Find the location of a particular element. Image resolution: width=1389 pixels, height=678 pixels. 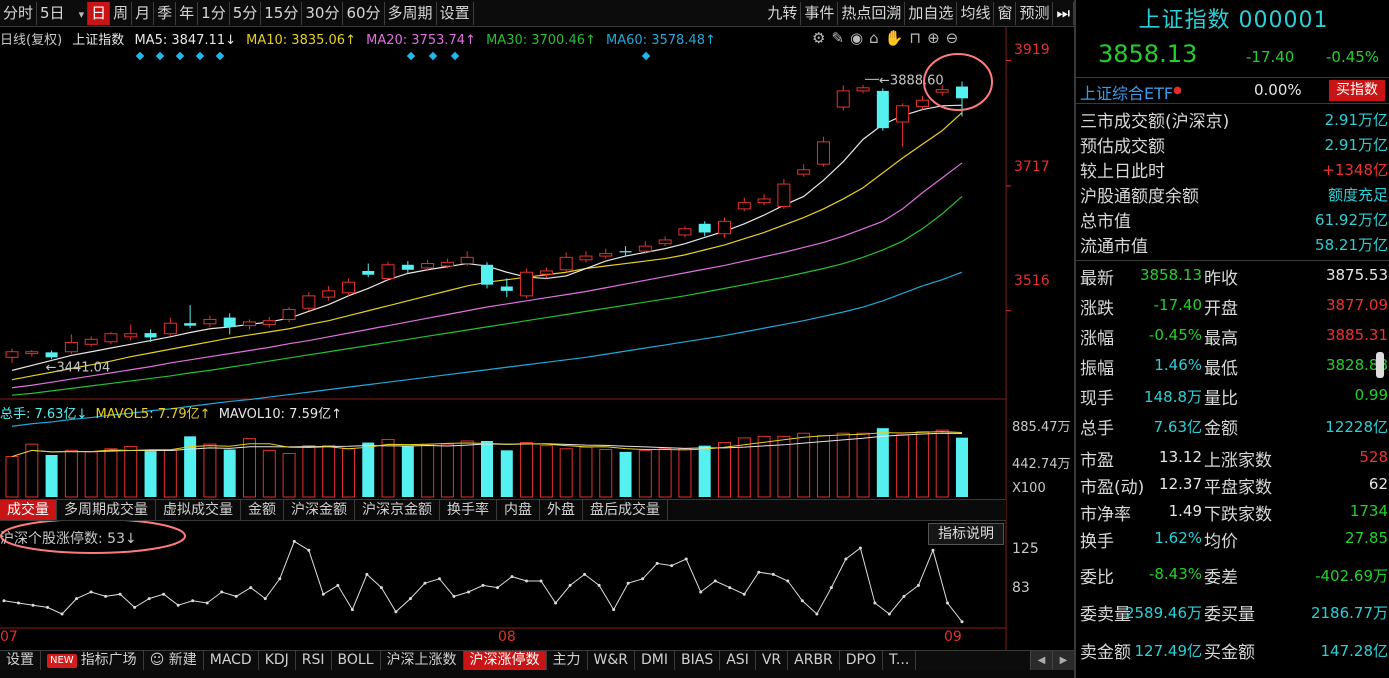

tab-5day: 5日 is located at coordinates (63, 13).